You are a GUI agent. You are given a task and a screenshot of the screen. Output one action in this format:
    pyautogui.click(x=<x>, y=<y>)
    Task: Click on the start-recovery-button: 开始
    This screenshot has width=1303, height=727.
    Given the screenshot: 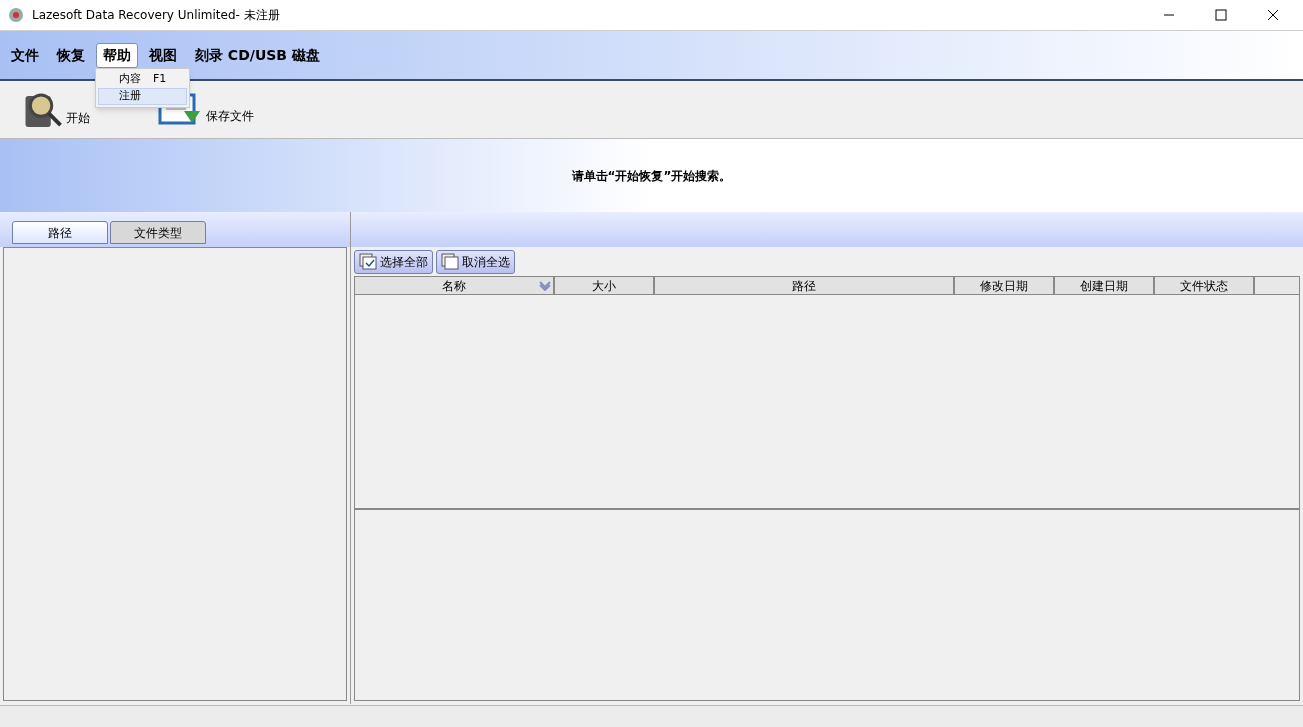 What is the action you would take?
    pyautogui.click(x=57, y=110)
    